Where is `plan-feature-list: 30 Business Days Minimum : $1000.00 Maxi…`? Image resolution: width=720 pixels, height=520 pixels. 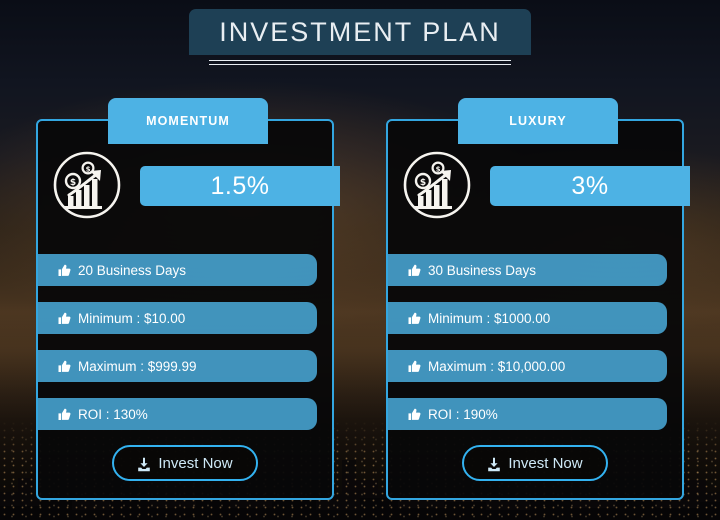
plan-feature-list: 30 Business Days Minimum : $1000.00 Maxi… is located at coordinates (535, 342).